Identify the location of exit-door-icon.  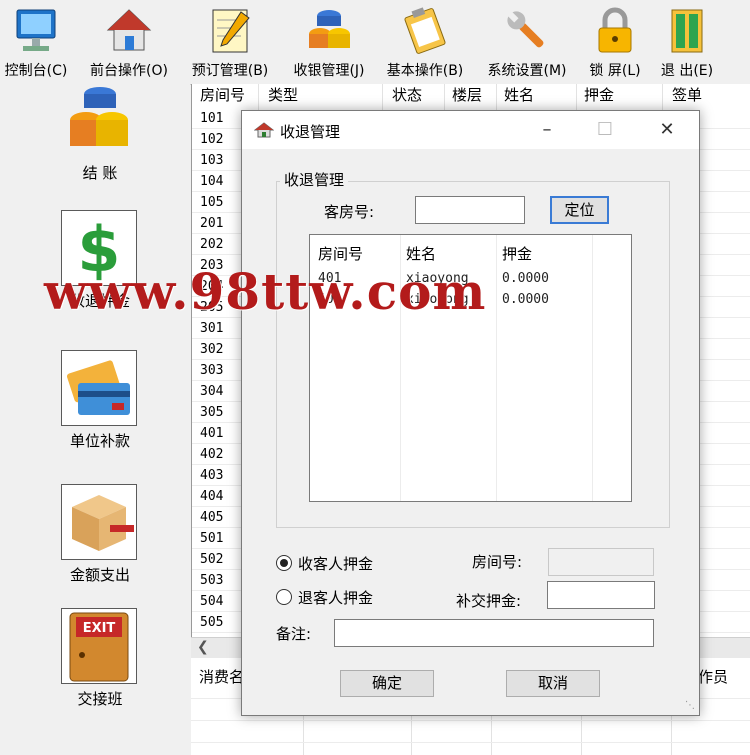
(687, 31).